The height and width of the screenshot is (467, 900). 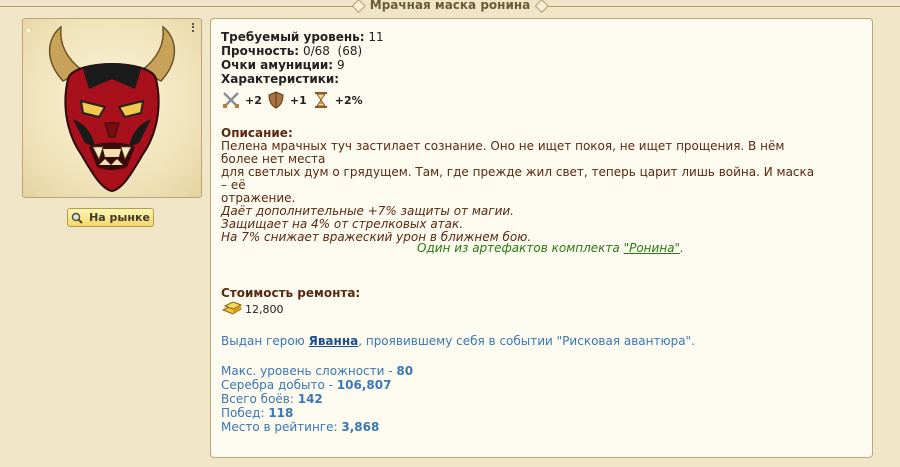 I want to click on stat-total-battles: Всего боёв: 142, so click(x=272, y=399).